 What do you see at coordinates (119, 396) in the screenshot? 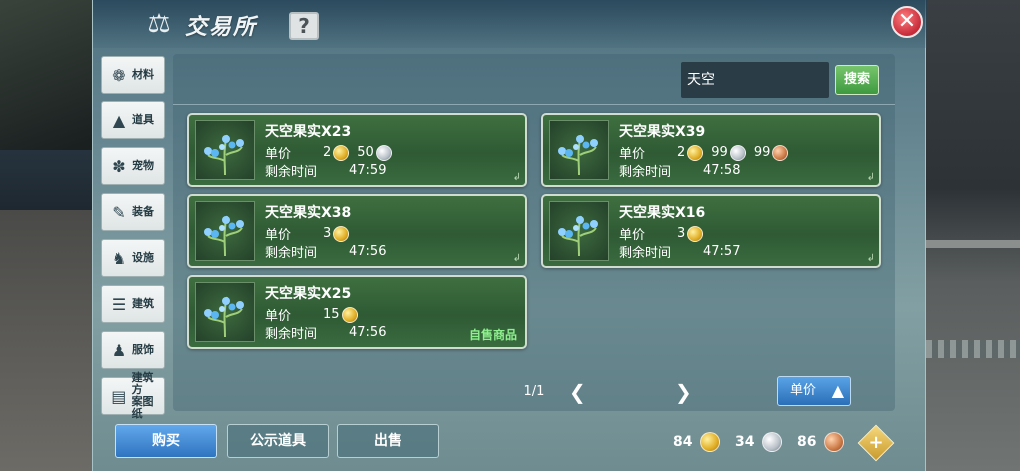
I see `blueprint-icon: ▤` at bounding box center [119, 396].